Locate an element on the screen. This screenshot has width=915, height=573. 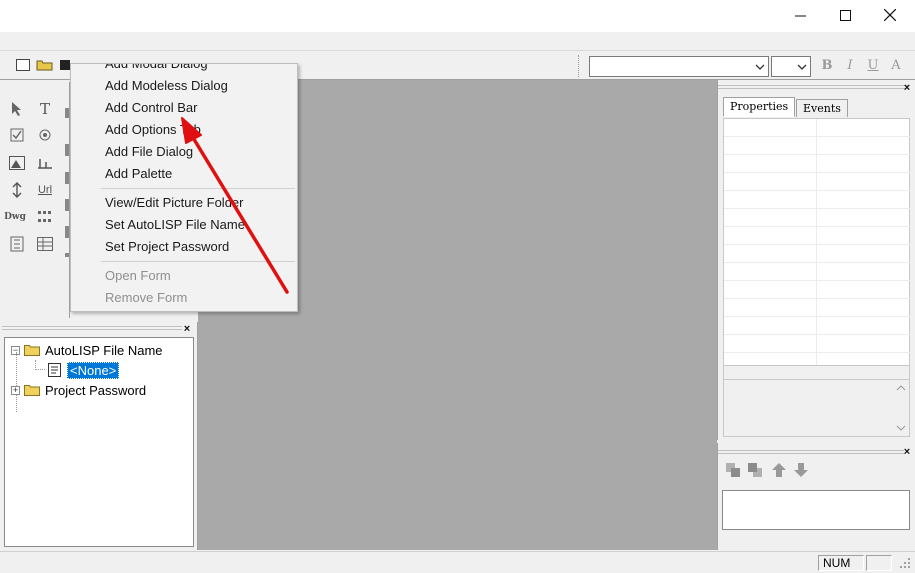
menu-item-add-control-bar: Add Control Bar is located at coordinates (151, 108).